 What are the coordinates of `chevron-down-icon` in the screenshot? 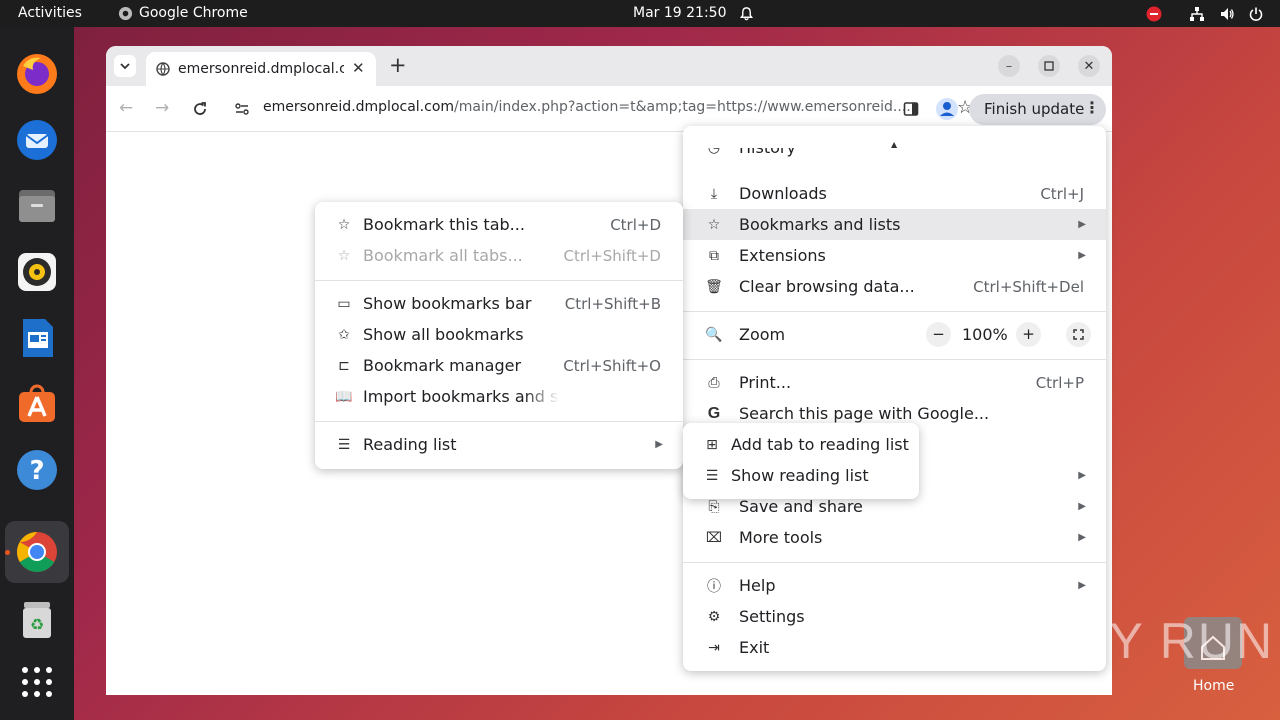 It's located at (125, 66).